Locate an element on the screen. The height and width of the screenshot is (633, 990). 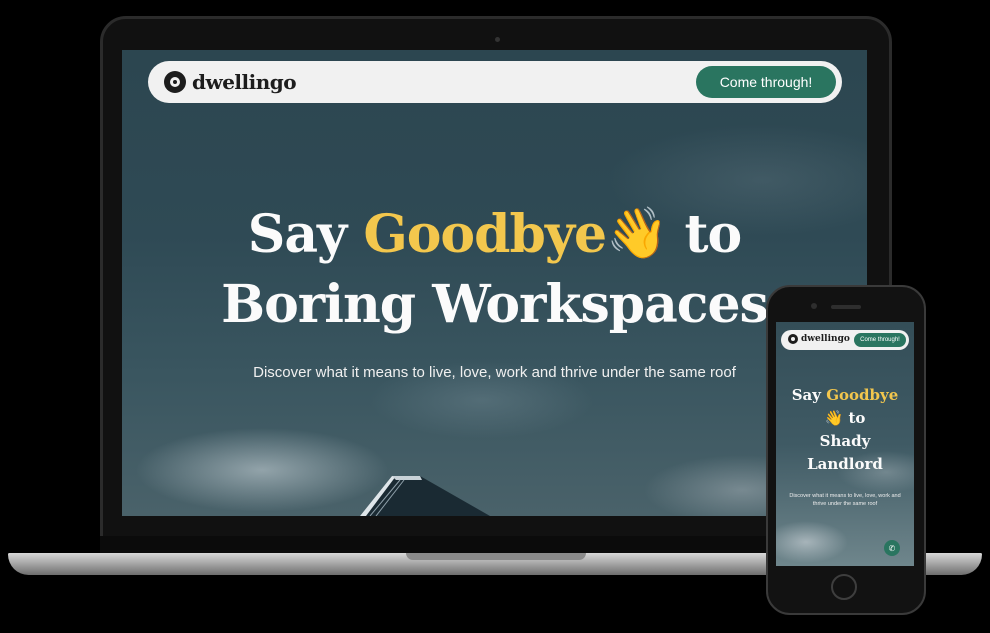
mobile-hero-headline: Say Goodbye 👋 to Shady Landlord is located at coordinates (845, 430).